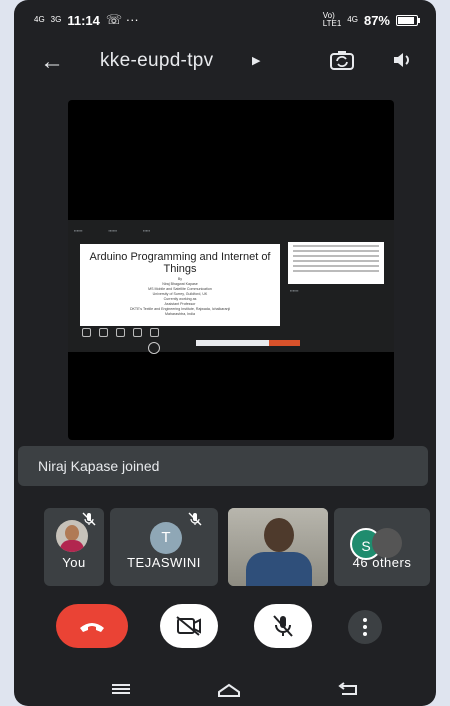  Describe the element at coordinates (279, 535) in the screenshot. I see `video-person-head` at that location.